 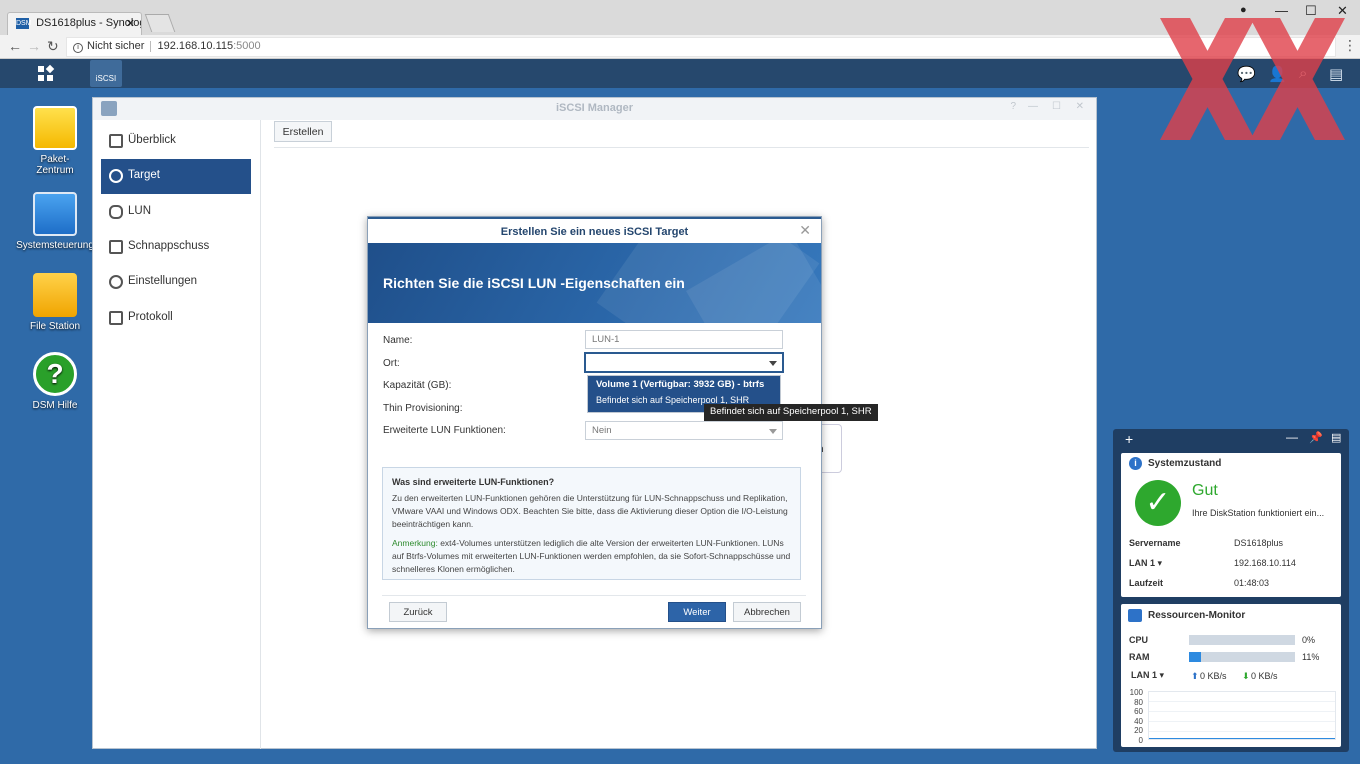 What do you see at coordinates (116, 141) in the screenshot?
I see `overview-icon` at bounding box center [116, 141].